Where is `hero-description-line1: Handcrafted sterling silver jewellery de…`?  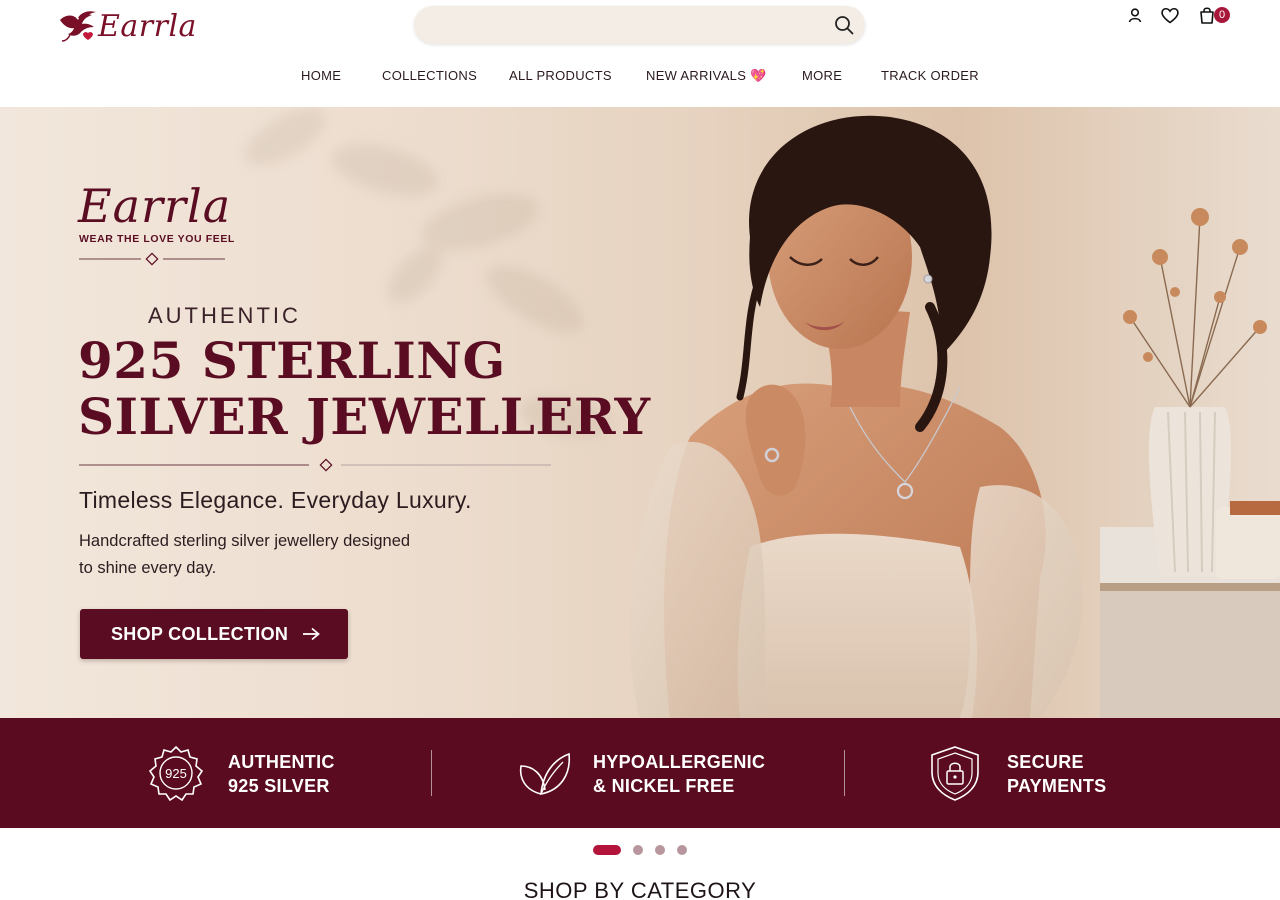 hero-description-line1: Handcrafted sterling silver jewellery de… is located at coordinates (245, 541).